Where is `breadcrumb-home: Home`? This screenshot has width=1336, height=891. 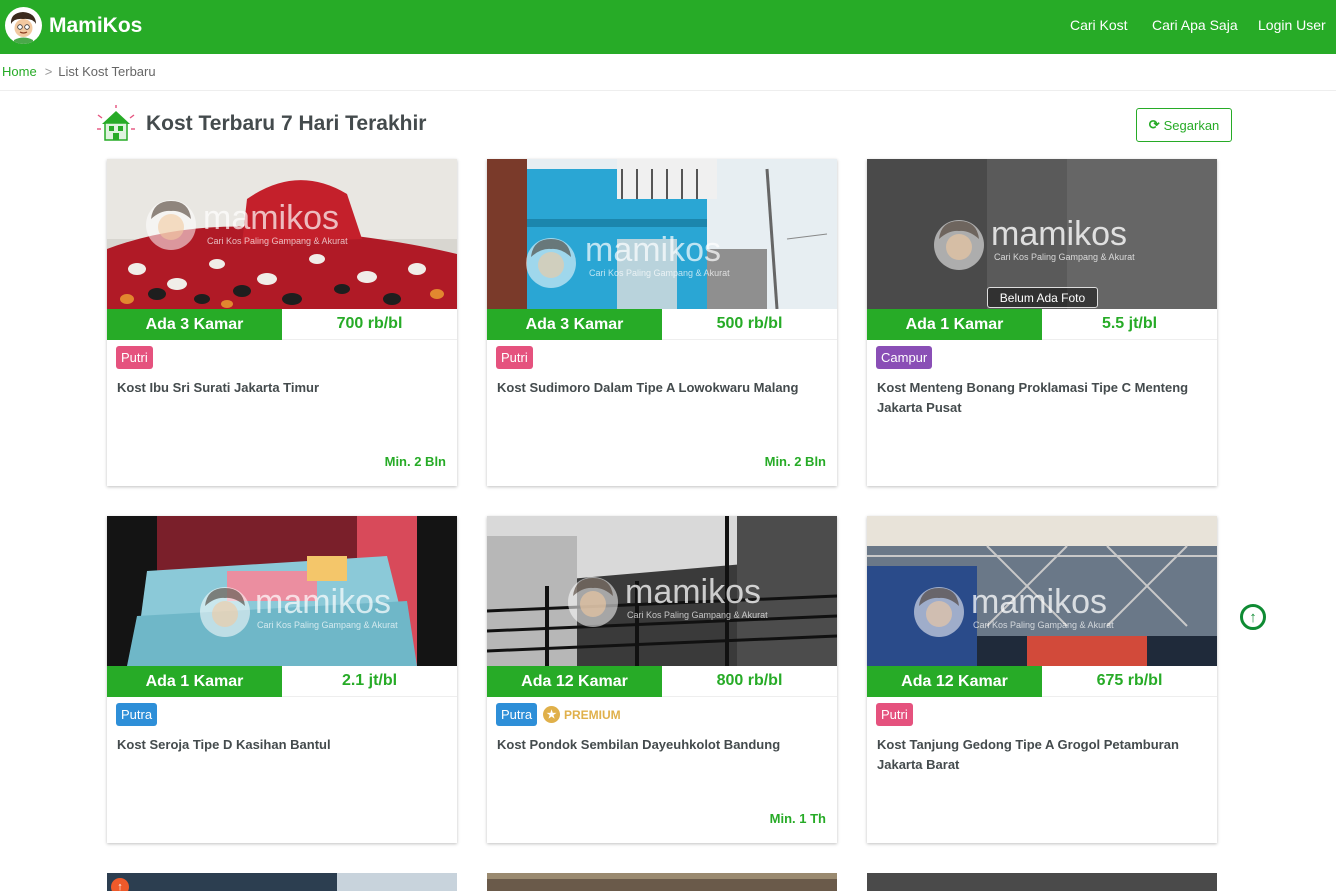 breadcrumb-home: Home is located at coordinates (19, 71).